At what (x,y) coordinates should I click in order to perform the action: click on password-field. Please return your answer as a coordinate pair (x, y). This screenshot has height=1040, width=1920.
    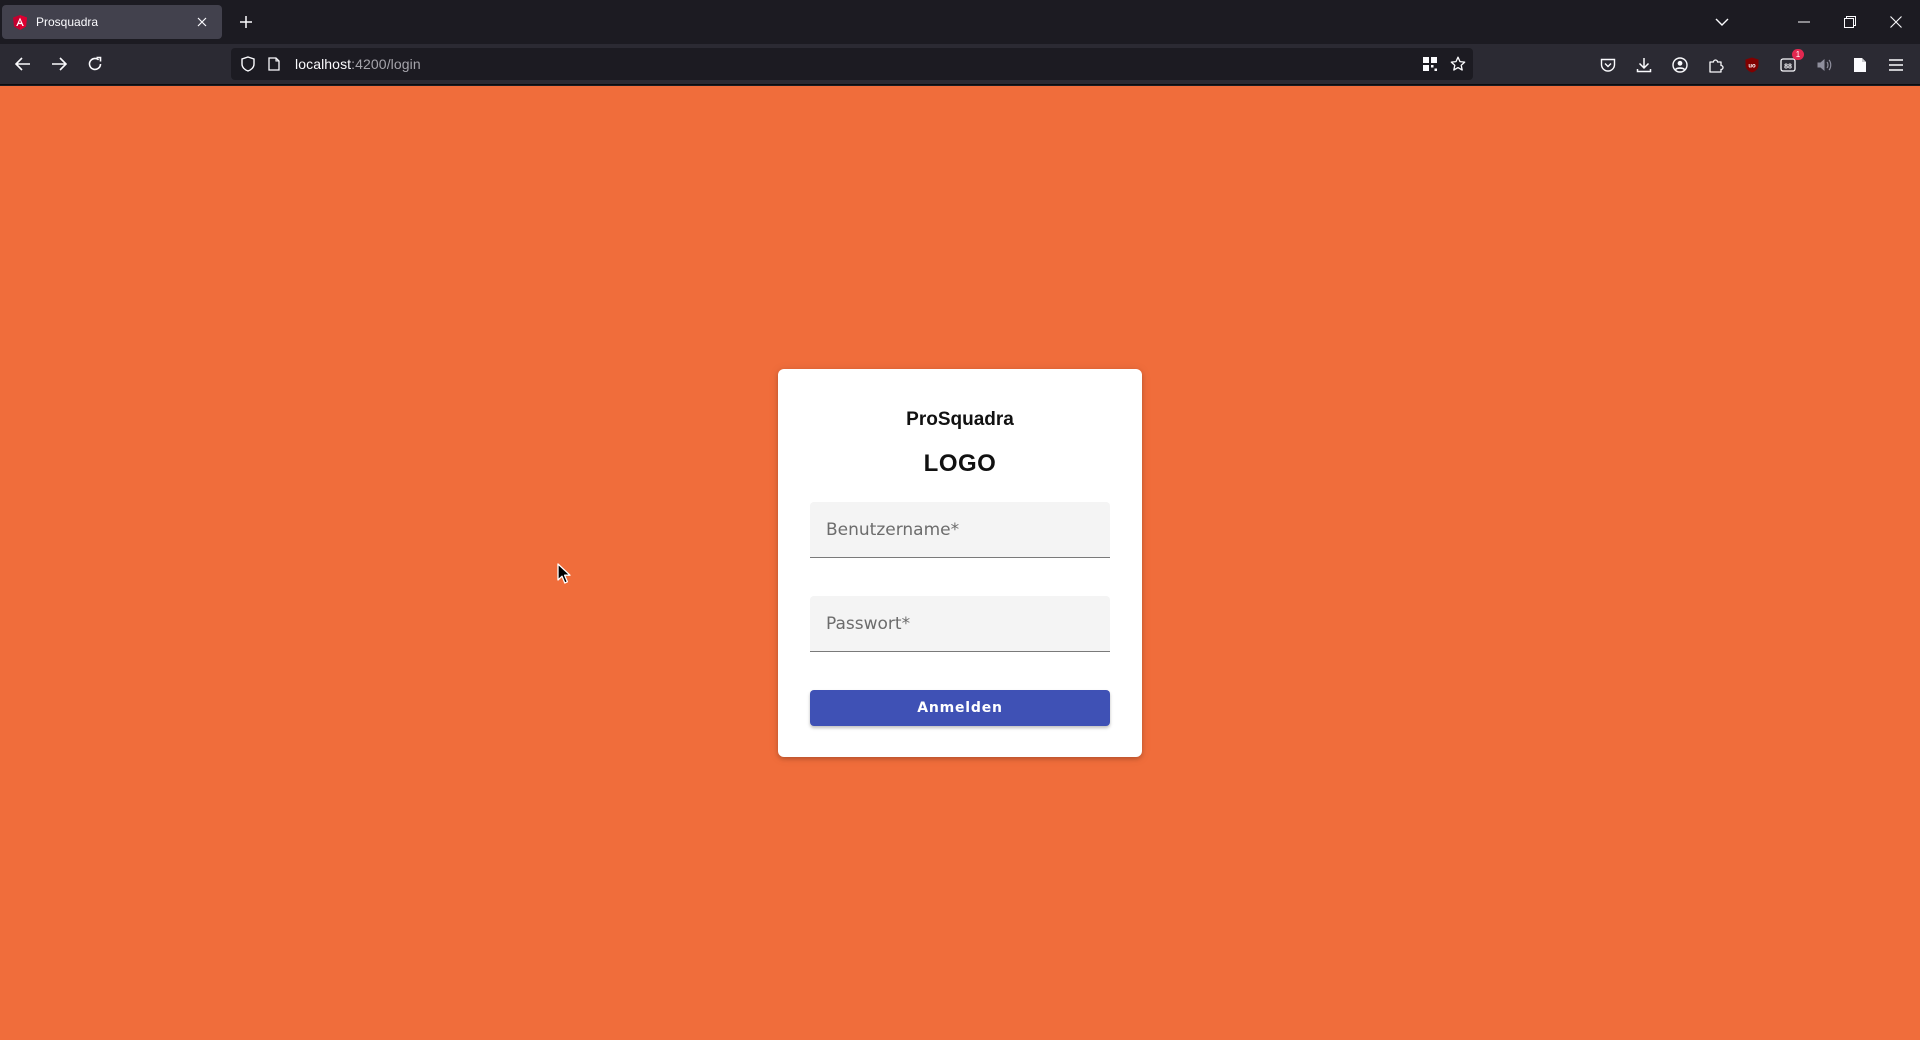
    Looking at the image, I should click on (960, 624).